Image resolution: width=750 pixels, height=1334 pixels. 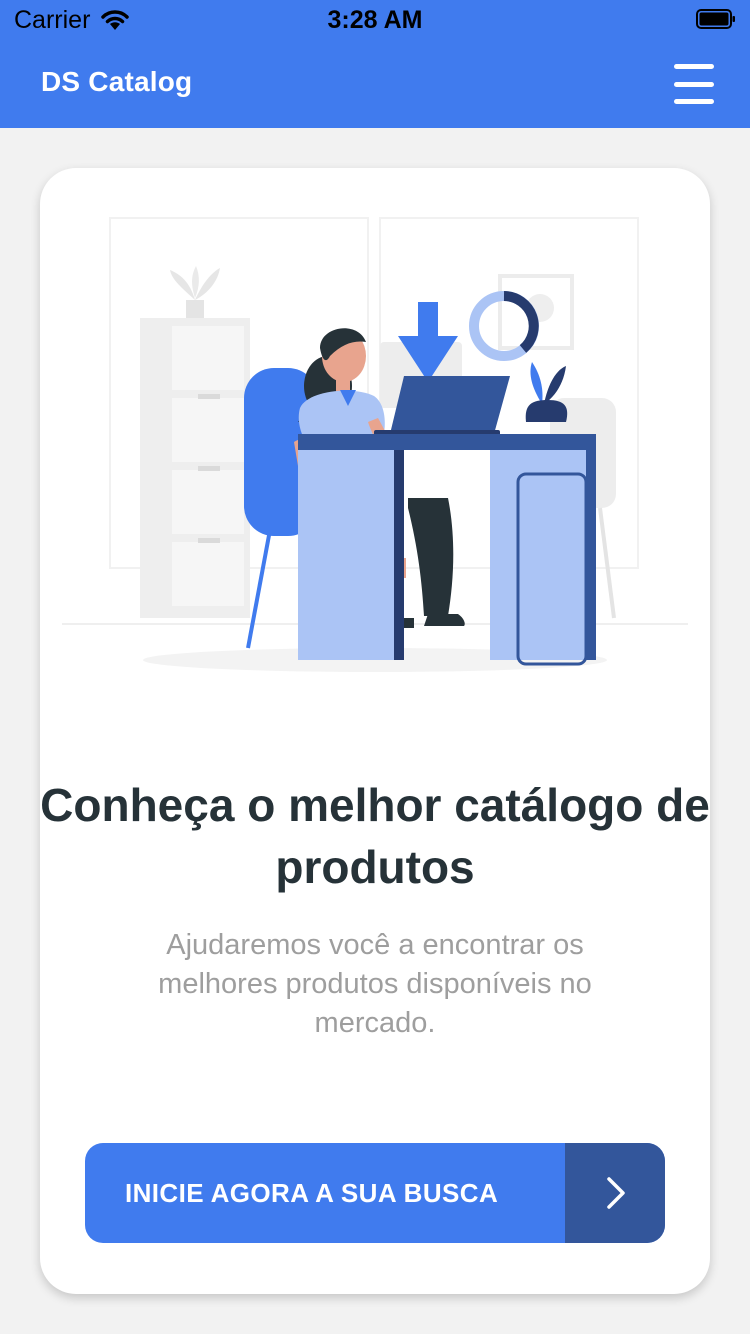 I want to click on app-title: DS Catalog, so click(x=117, y=81).